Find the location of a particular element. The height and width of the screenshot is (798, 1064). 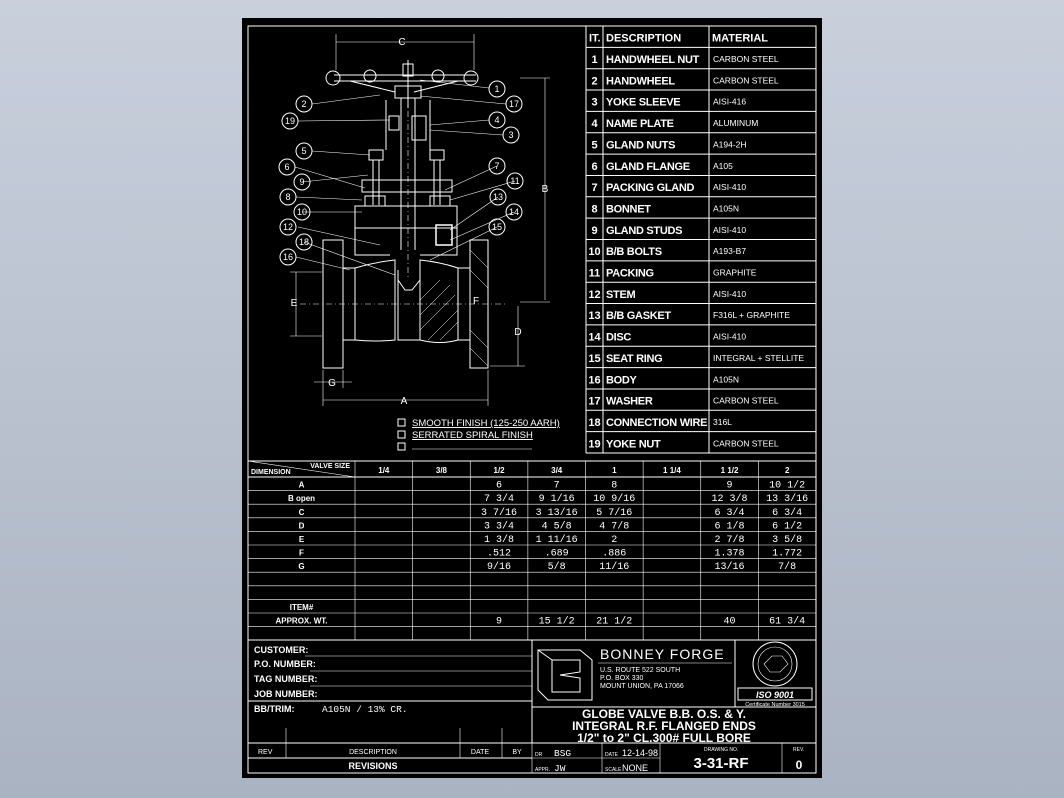

part-item-number: 13 is located at coordinates (594, 316).